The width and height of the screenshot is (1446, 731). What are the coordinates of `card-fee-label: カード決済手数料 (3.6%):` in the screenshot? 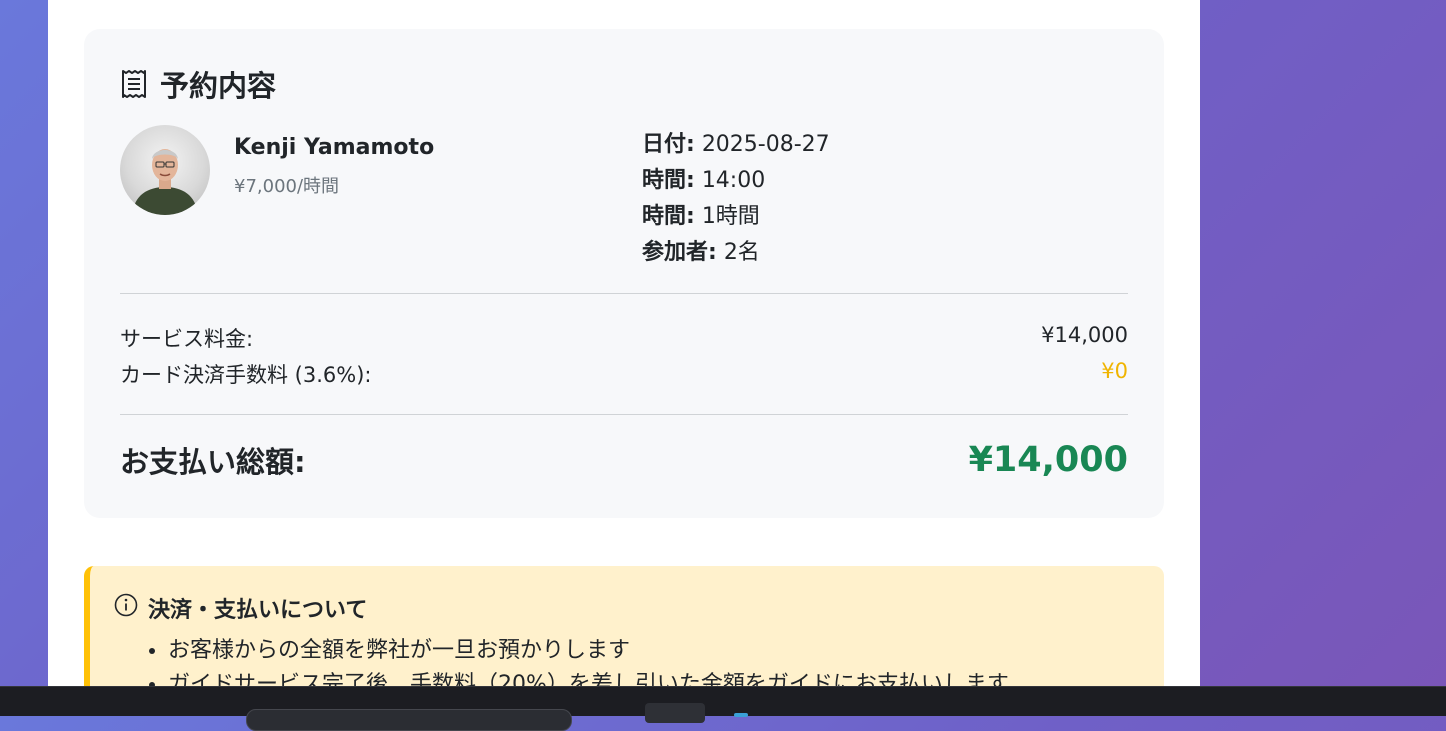 It's located at (246, 375).